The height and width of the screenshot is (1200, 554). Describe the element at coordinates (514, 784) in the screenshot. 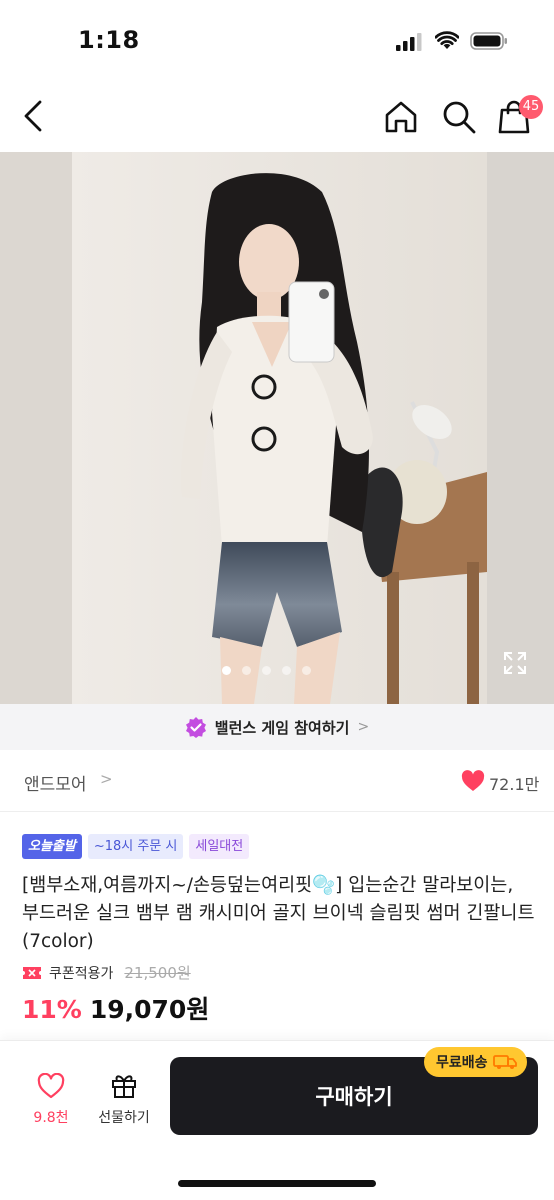

I see `brand-like-count: 72.1만` at that location.